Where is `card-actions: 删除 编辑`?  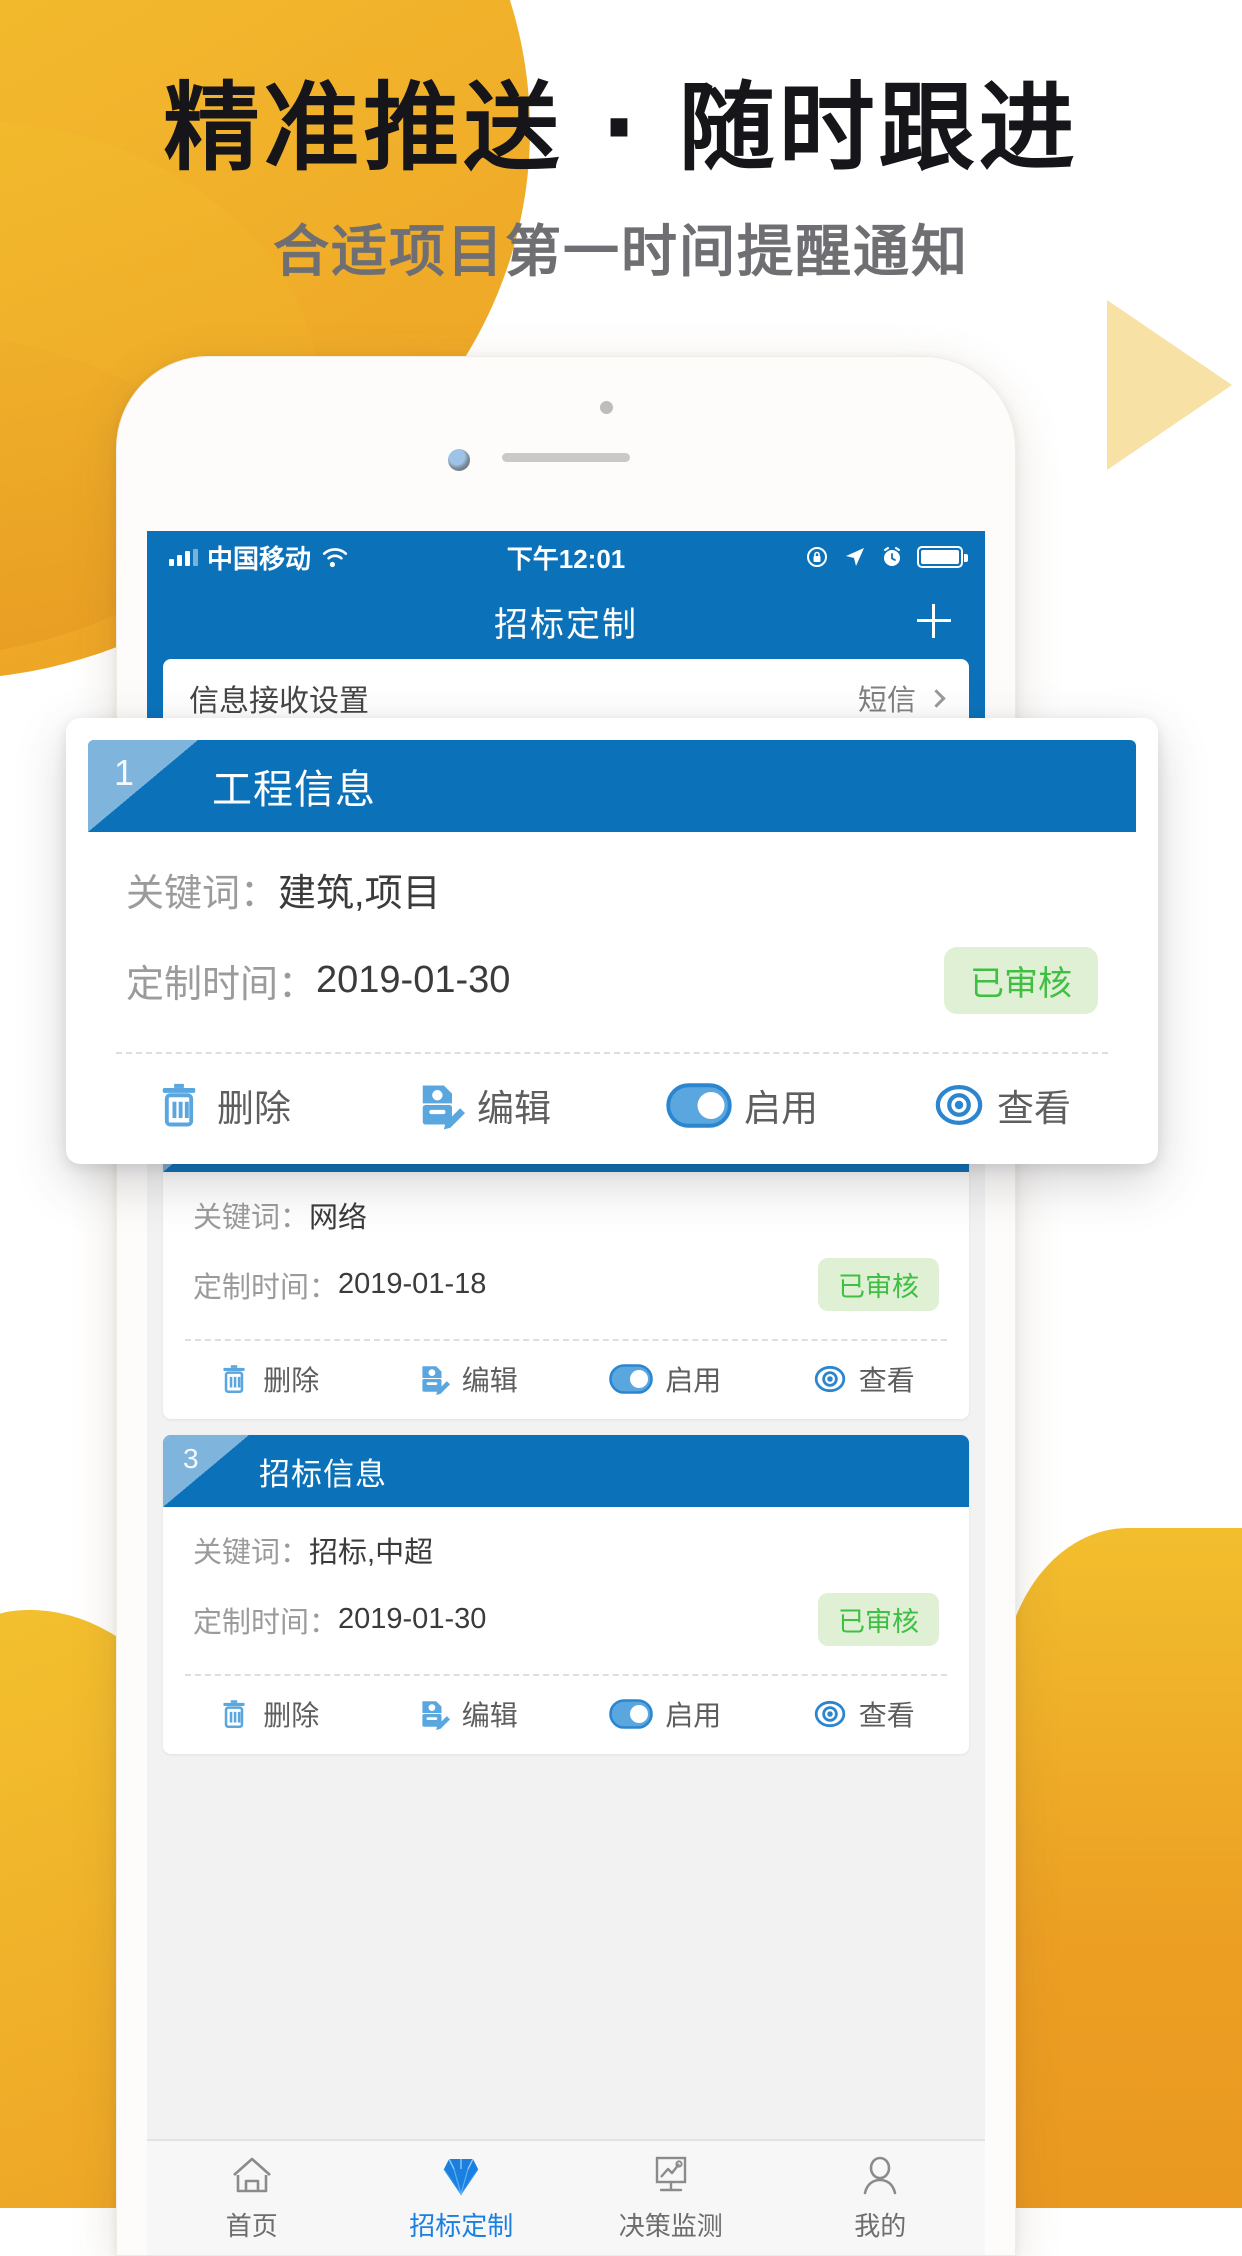
card-actions: 删除 编辑 is located at coordinates (566, 1715).